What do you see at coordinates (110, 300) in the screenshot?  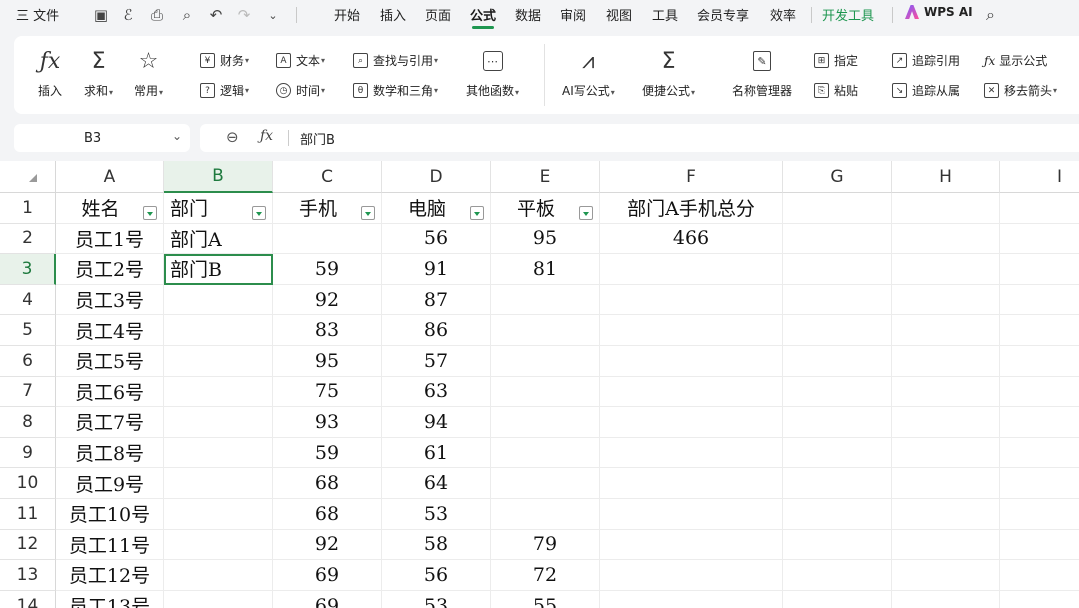 I see `cell-a4: 员工3号` at bounding box center [110, 300].